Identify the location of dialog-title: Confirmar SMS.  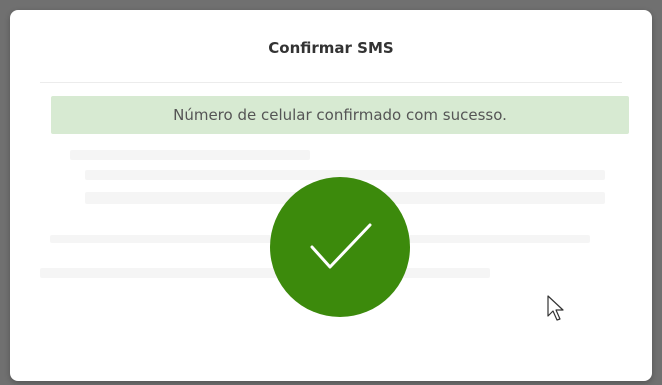
(331, 48).